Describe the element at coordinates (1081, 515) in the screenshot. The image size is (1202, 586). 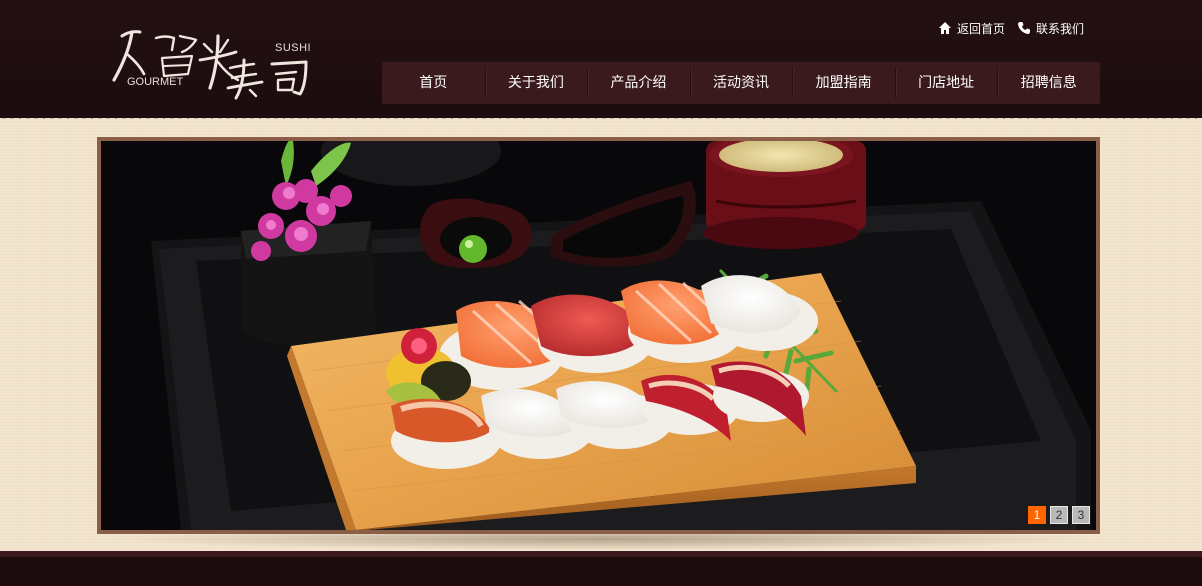
I see `pager-dot-3: 3` at that location.